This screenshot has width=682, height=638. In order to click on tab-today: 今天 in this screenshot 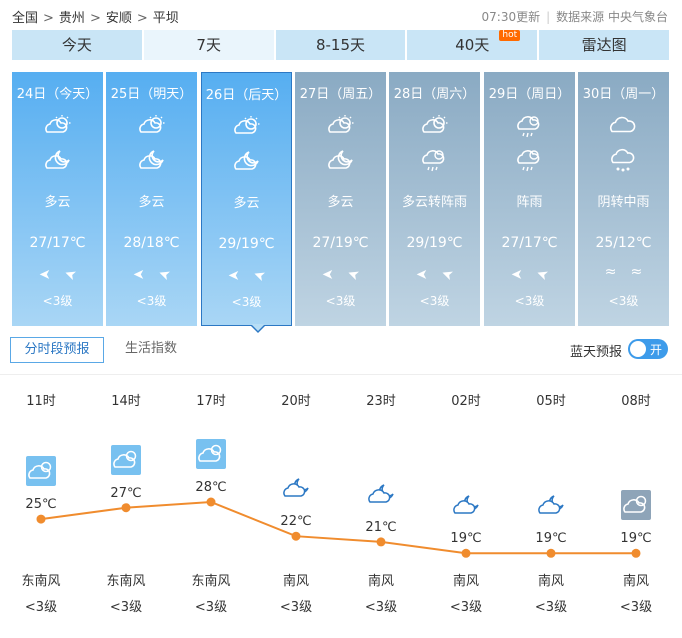, I will do `click(77, 45)`.